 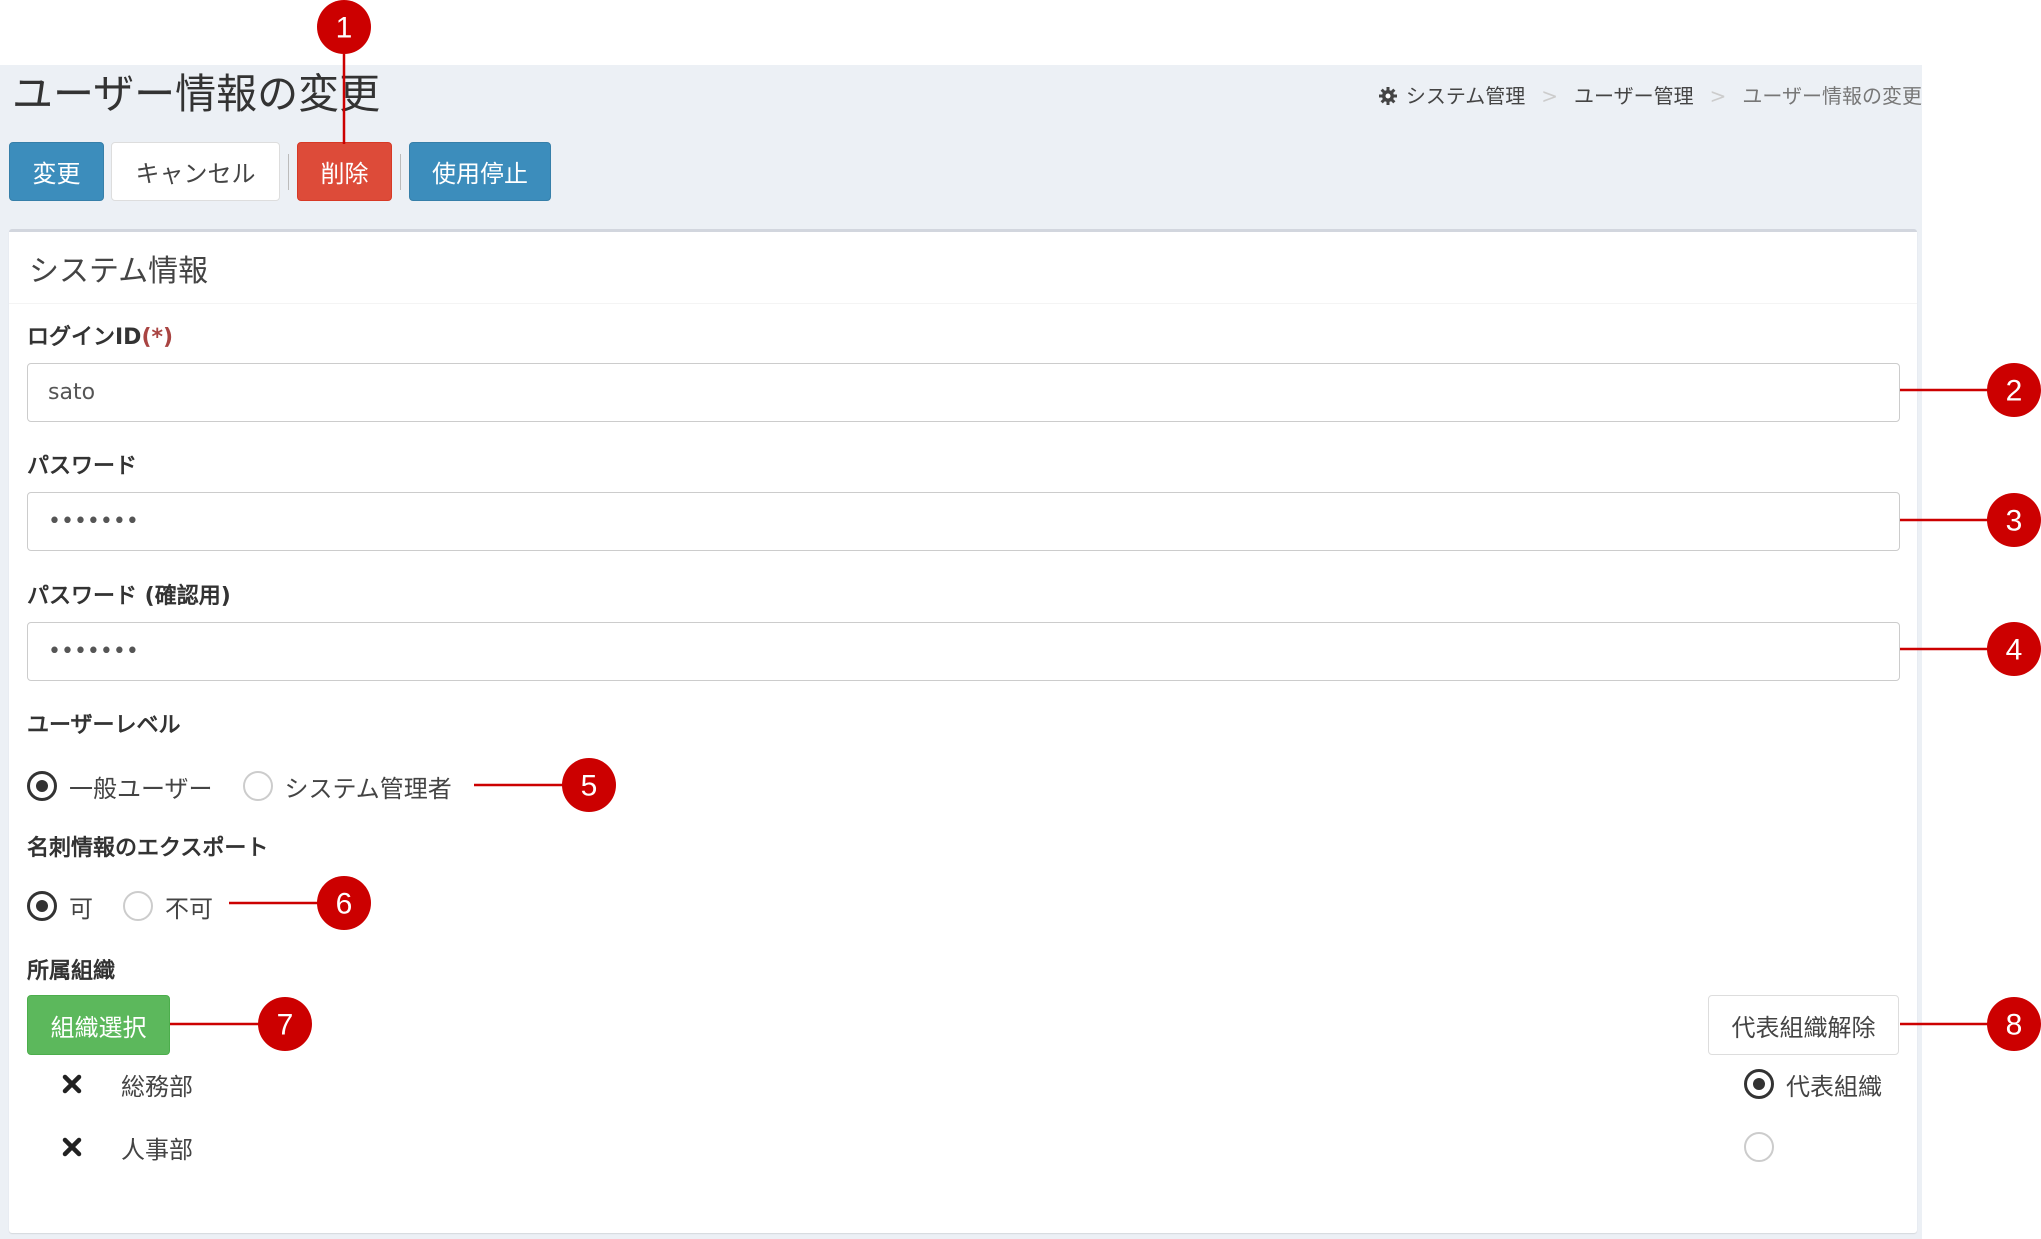 I want to click on annotation-number-7: 7, so click(x=285, y=1025).